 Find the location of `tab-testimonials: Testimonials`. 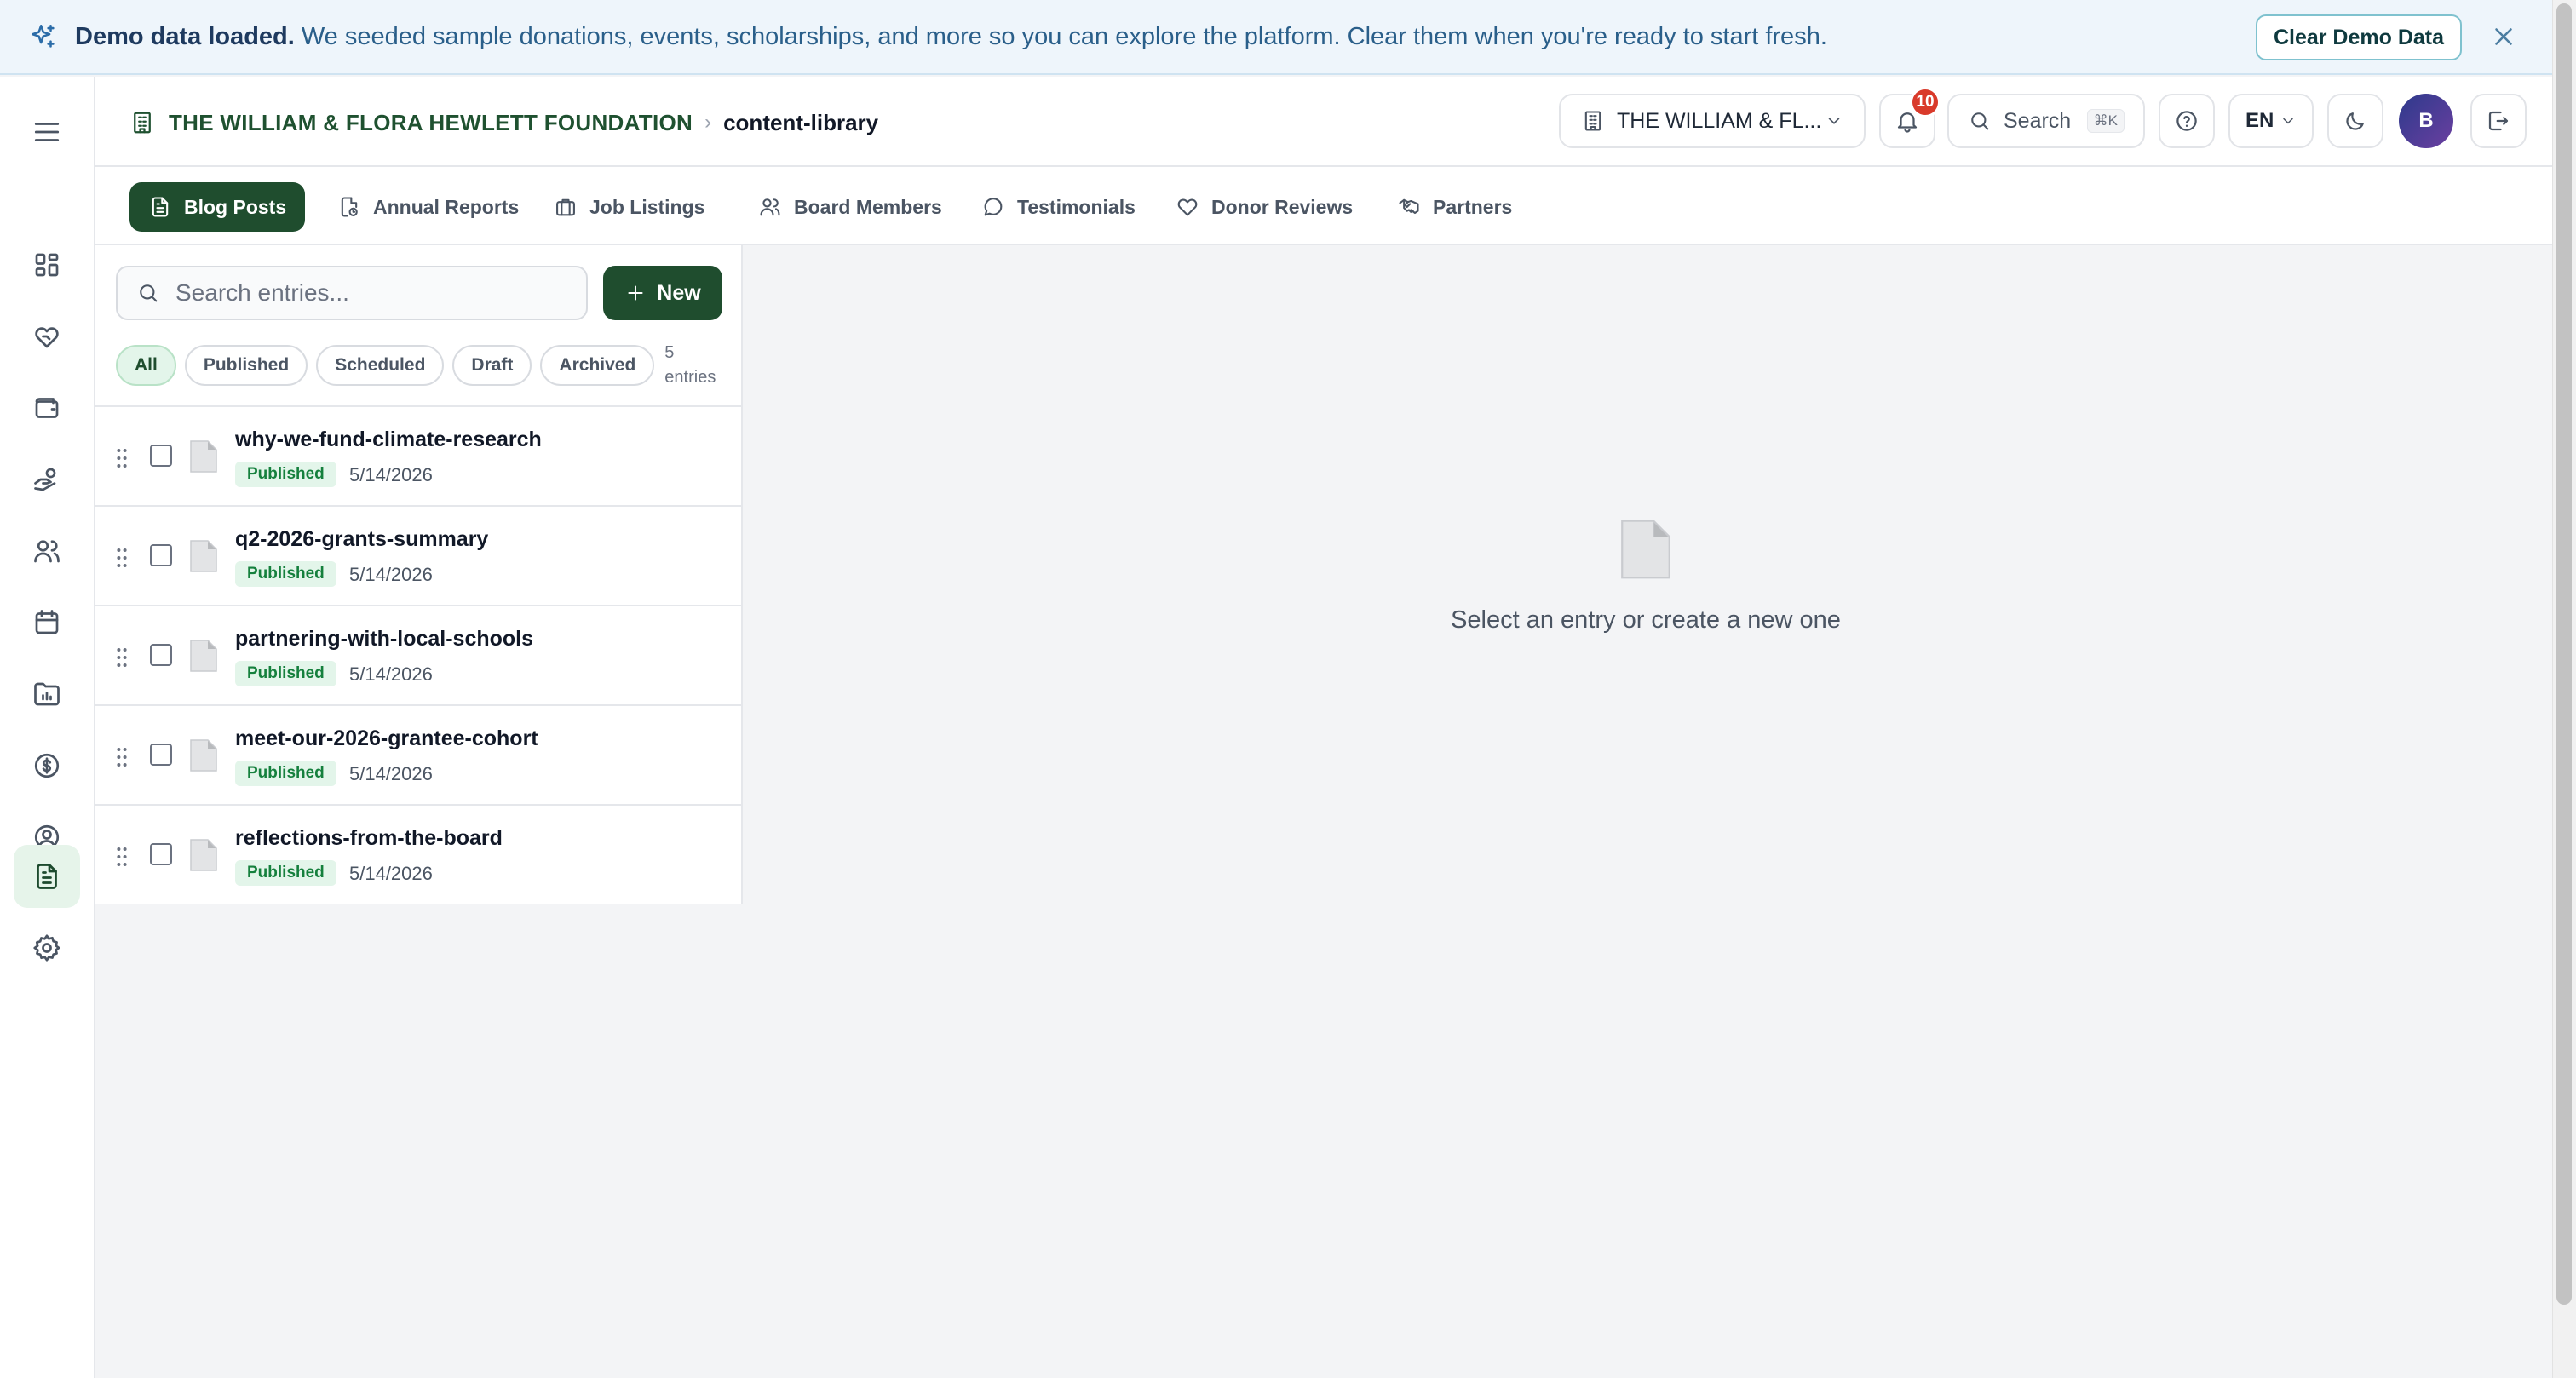

tab-testimonials: Testimonials is located at coordinates (1058, 207).